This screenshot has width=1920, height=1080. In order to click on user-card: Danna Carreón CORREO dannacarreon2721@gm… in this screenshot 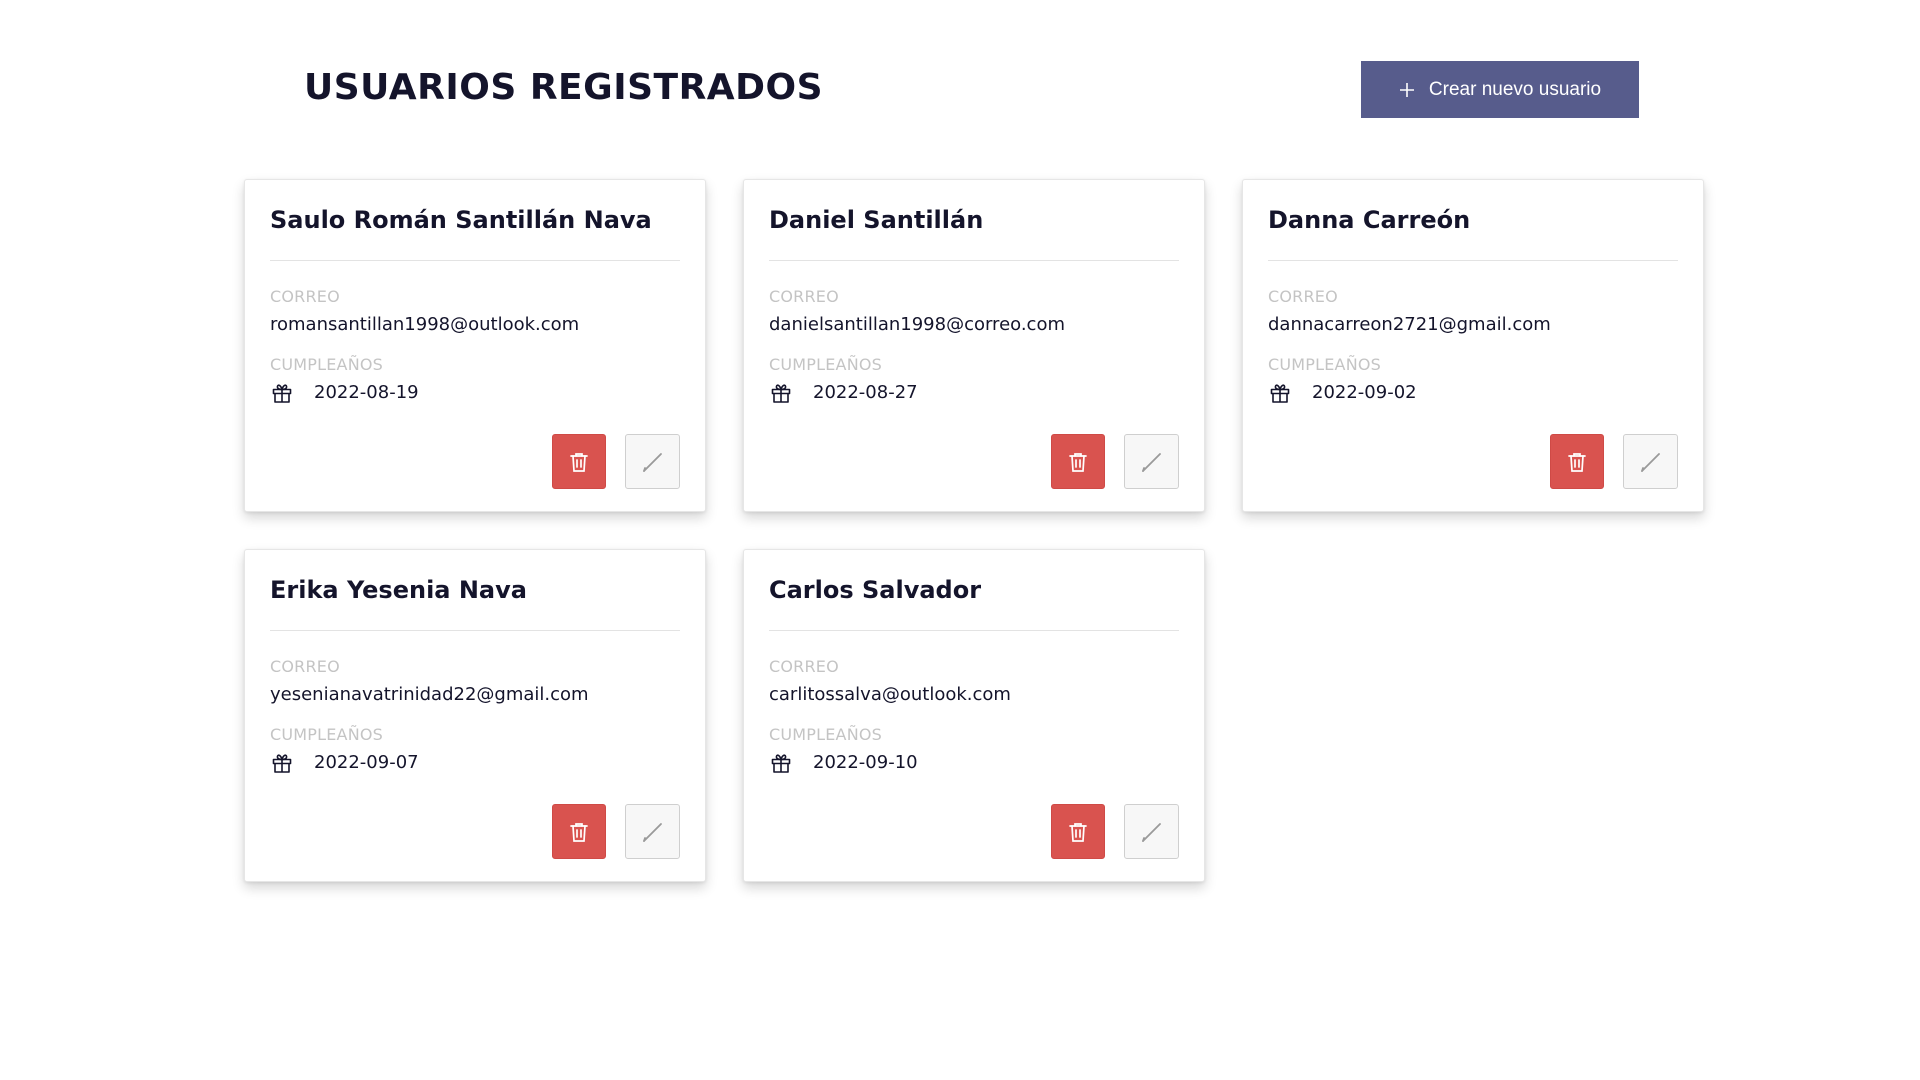, I will do `click(1473, 345)`.